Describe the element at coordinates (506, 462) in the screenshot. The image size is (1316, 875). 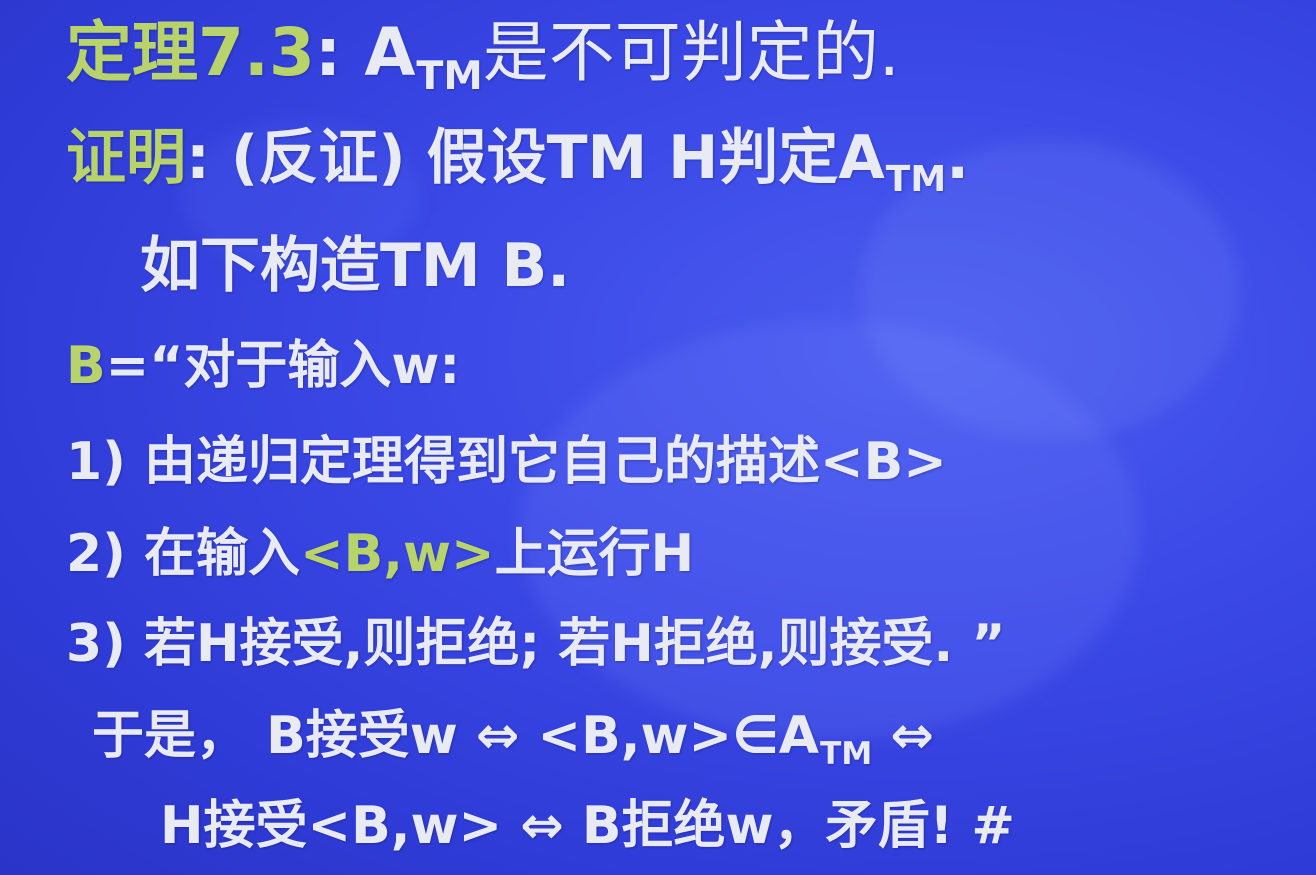
I see `step-1: 1) 由递归定理得到它自己的描述<B>` at that location.